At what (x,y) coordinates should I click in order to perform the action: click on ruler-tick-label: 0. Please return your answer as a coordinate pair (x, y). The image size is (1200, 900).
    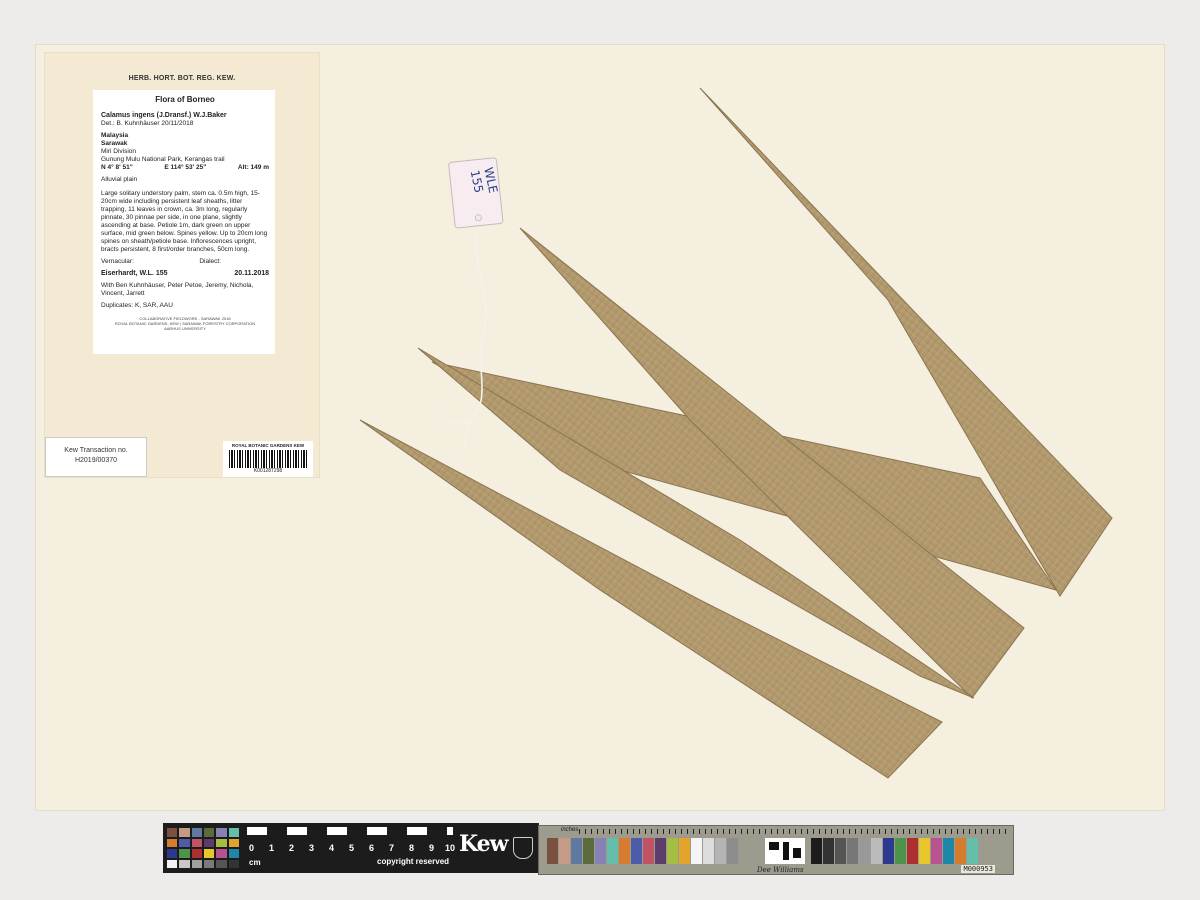
    Looking at the image, I should click on (252, 848).